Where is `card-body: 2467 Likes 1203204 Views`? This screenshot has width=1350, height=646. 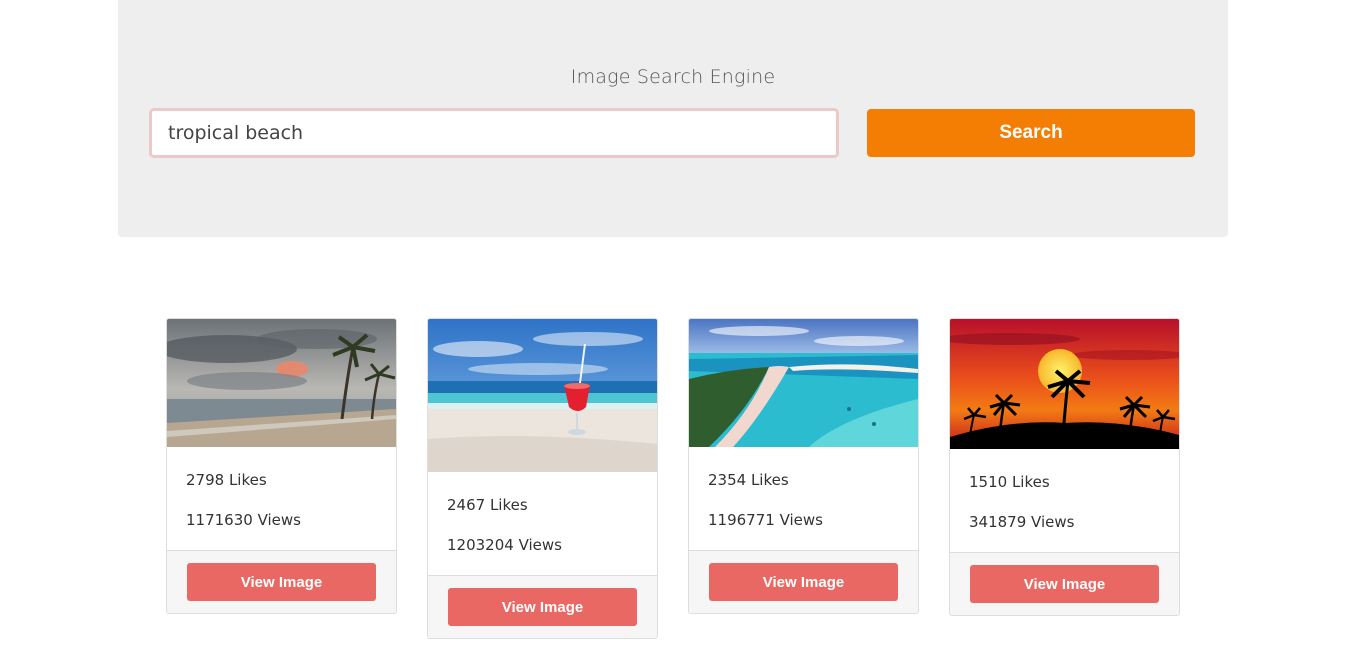 card-body: 2467 Likes 1203204 Views is located at coordinates (542, 524).